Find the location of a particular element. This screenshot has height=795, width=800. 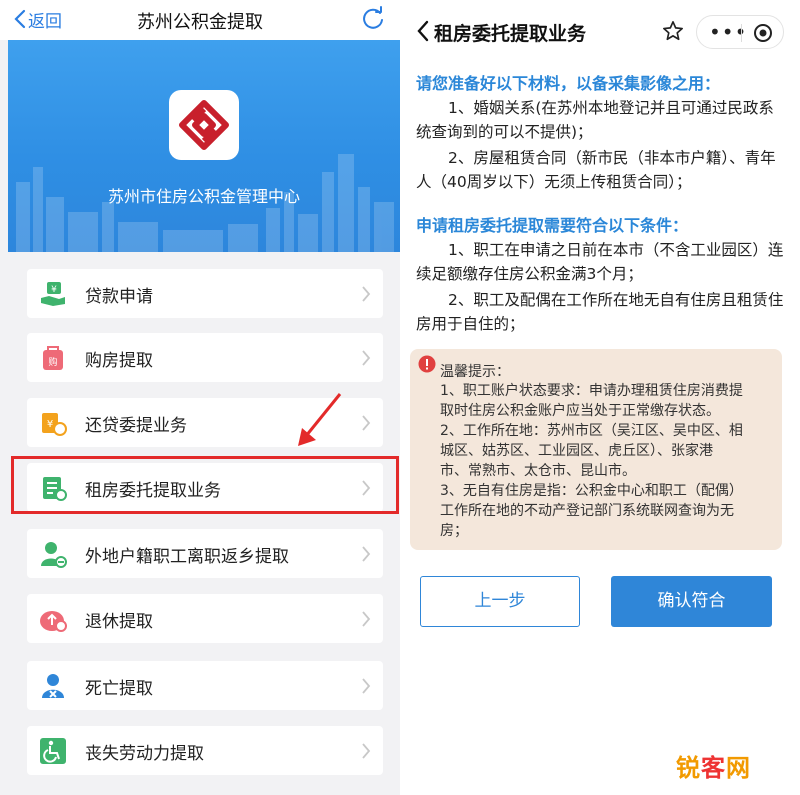

person-leave-icon is located at coordinates (54, 555).